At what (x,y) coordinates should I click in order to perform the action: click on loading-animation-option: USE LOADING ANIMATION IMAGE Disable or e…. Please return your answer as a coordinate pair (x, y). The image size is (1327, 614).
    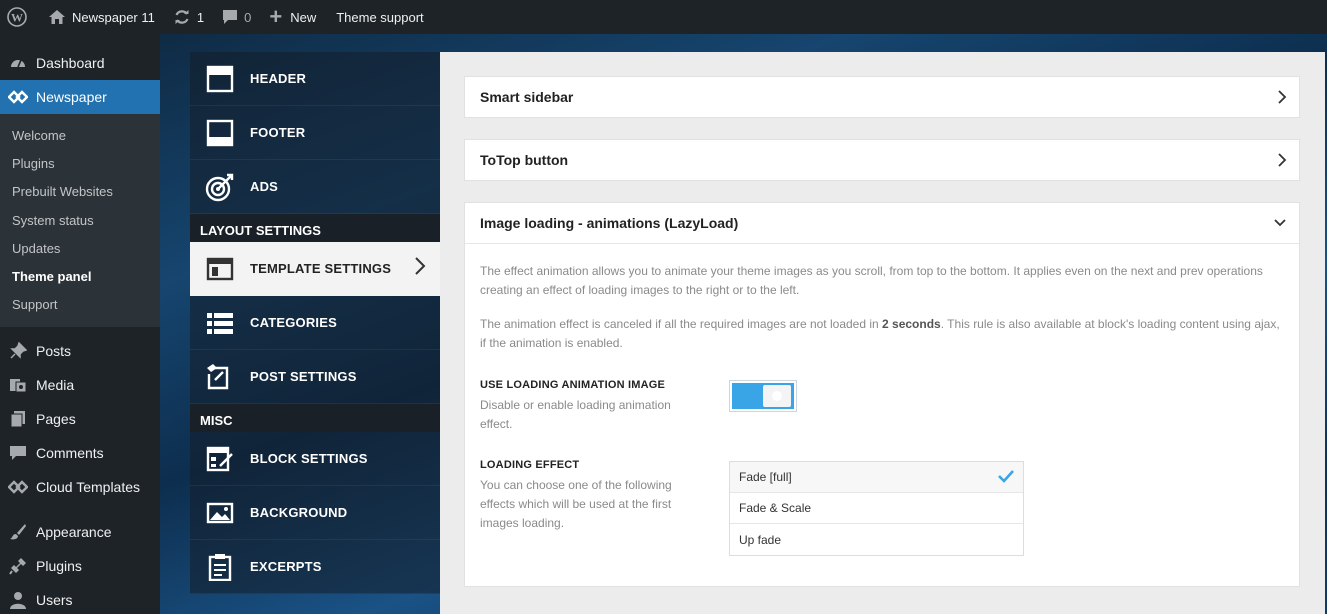
    Looking at the image, I should click on (590, 406).